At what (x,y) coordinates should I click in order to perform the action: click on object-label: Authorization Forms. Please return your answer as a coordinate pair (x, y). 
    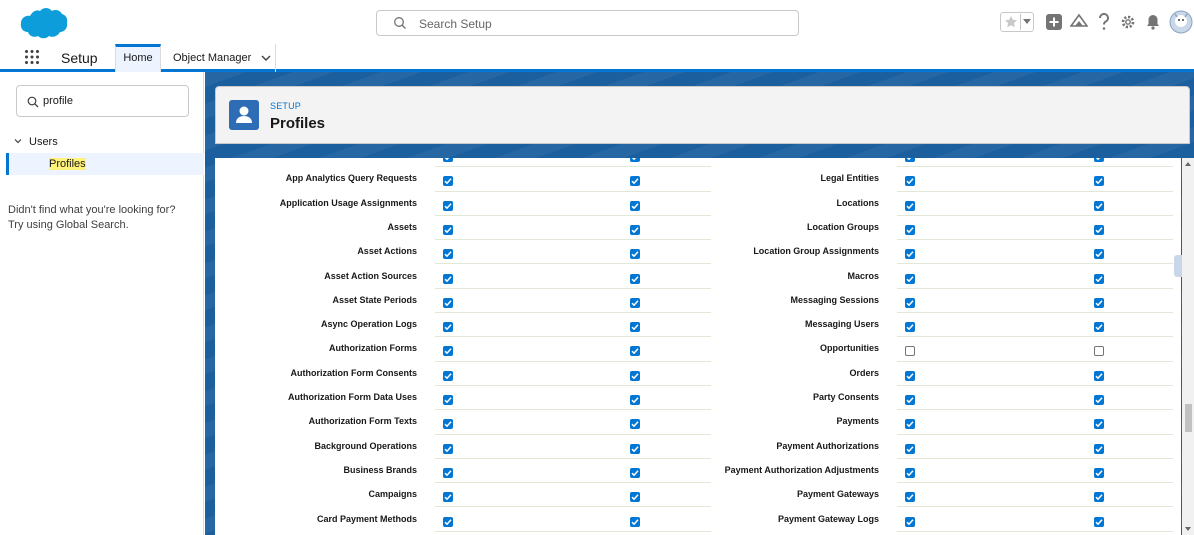
    Looking at the image, I should click on (373, 348).